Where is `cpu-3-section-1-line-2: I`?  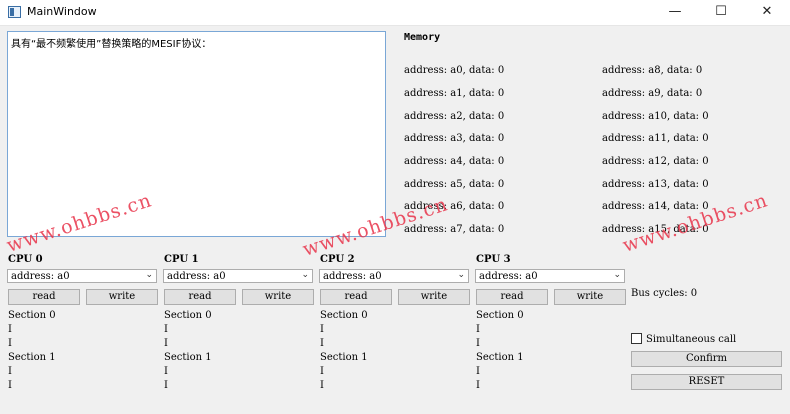 cpu-3-section-1-line-2: I is located at coordinates (478, 385).